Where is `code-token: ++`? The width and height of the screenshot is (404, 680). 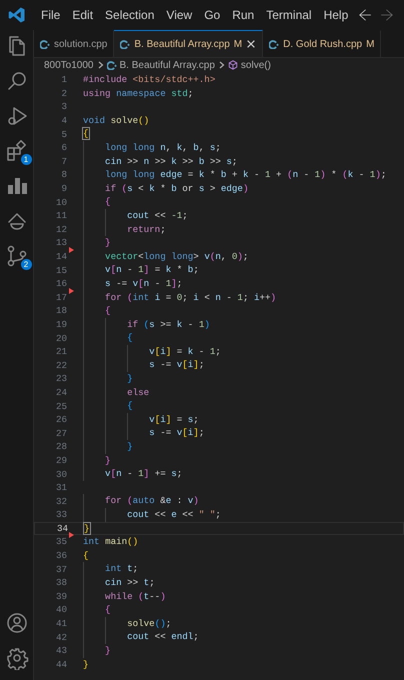 code-token: ++ is located at coordinates (265, 297).